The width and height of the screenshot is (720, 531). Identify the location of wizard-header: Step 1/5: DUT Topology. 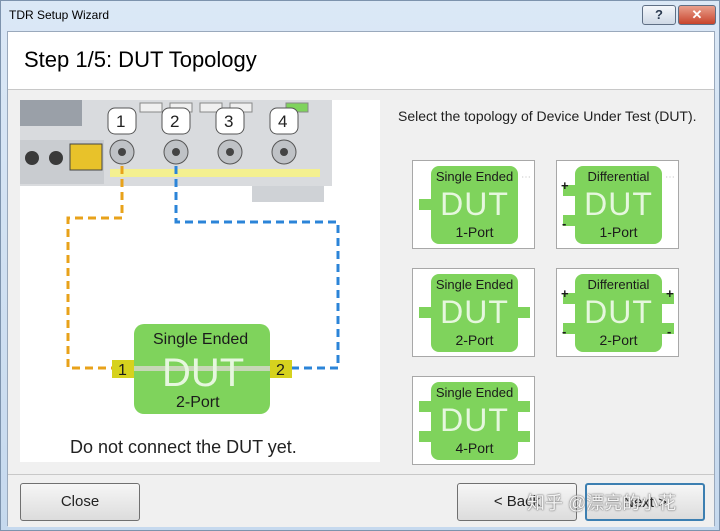
(361, 61).